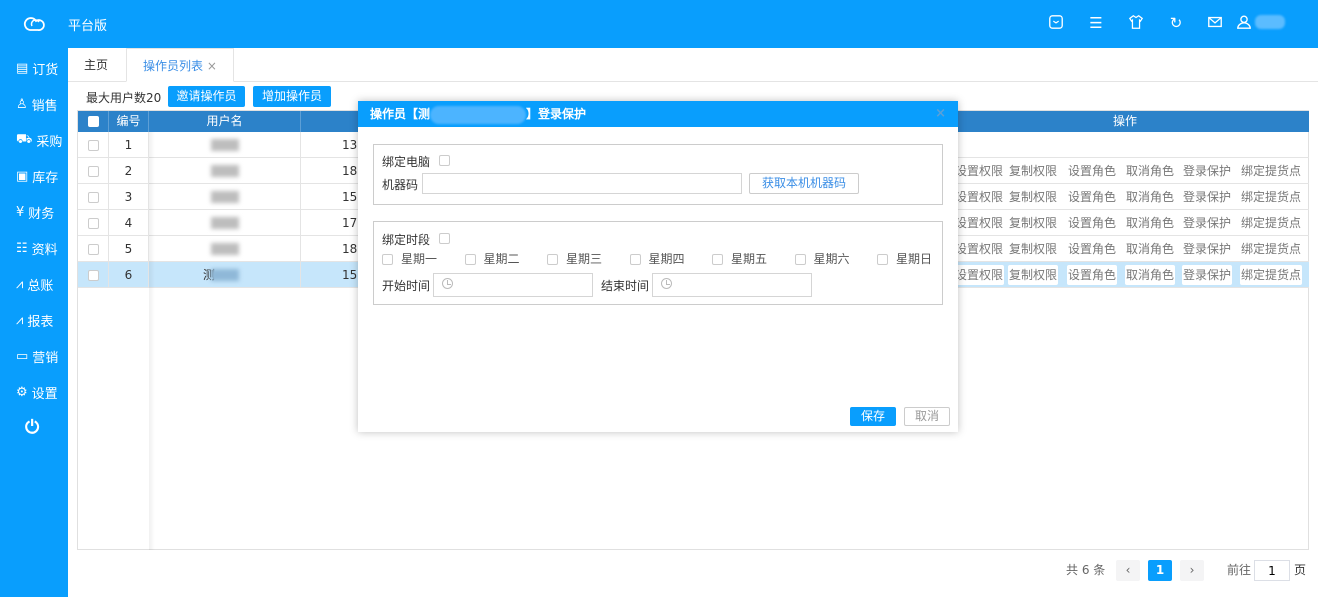 The height and width of the screenshot is (597, 1318). Describe the element at coordinates (1056, 23) in the screenshot. I see `dropdown-box-icon` at that location.